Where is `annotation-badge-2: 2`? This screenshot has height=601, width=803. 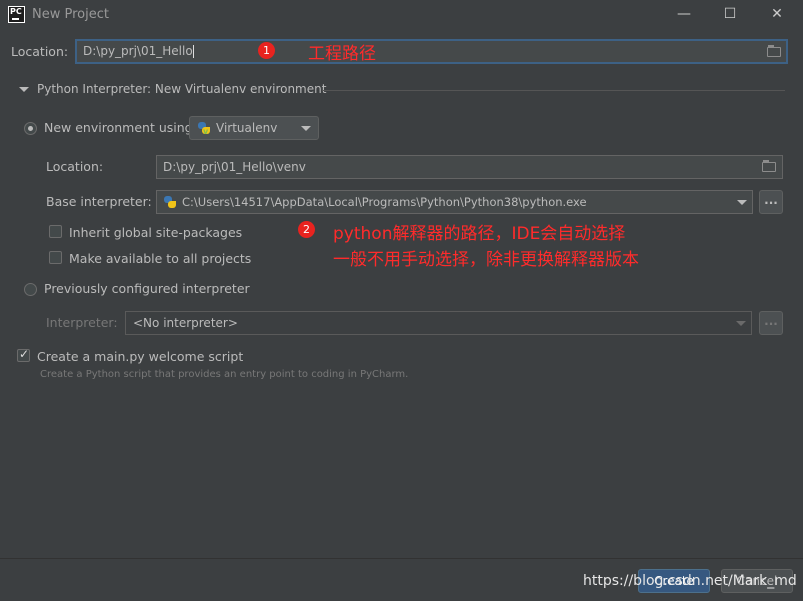
annotation-badge-2: 2 is located at coordinates (306, 229).